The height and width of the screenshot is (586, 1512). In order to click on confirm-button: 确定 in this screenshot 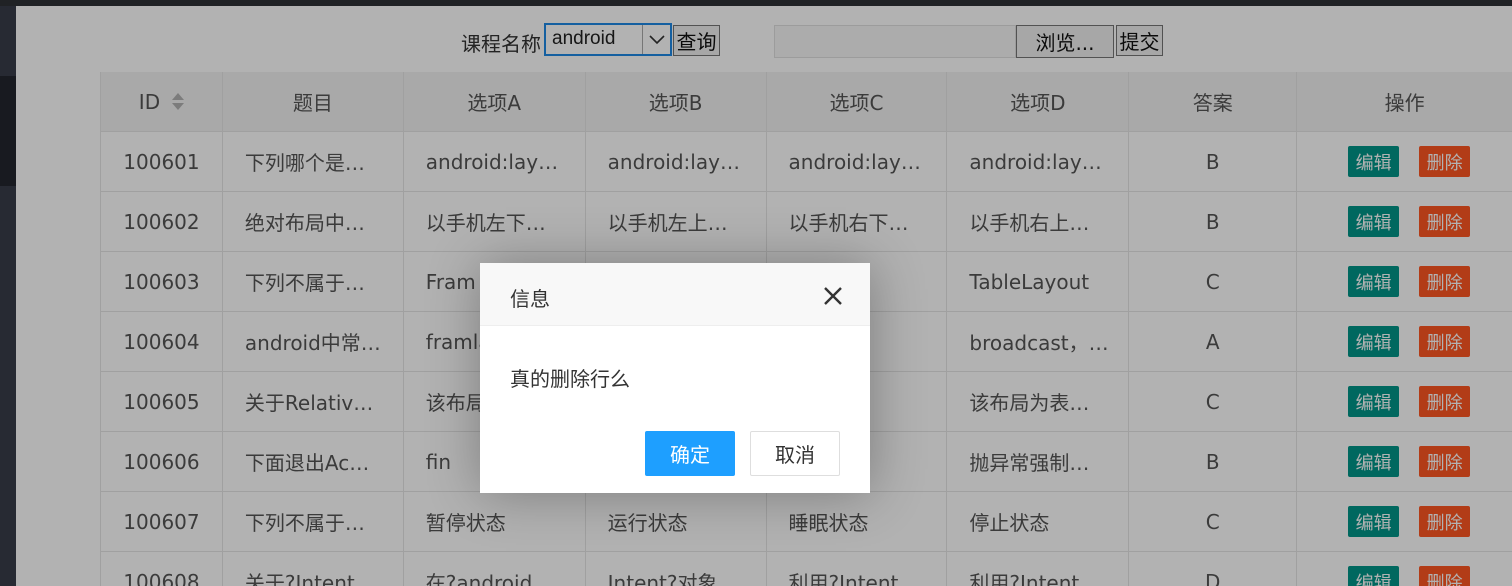, I will do `click(690, 453)`.